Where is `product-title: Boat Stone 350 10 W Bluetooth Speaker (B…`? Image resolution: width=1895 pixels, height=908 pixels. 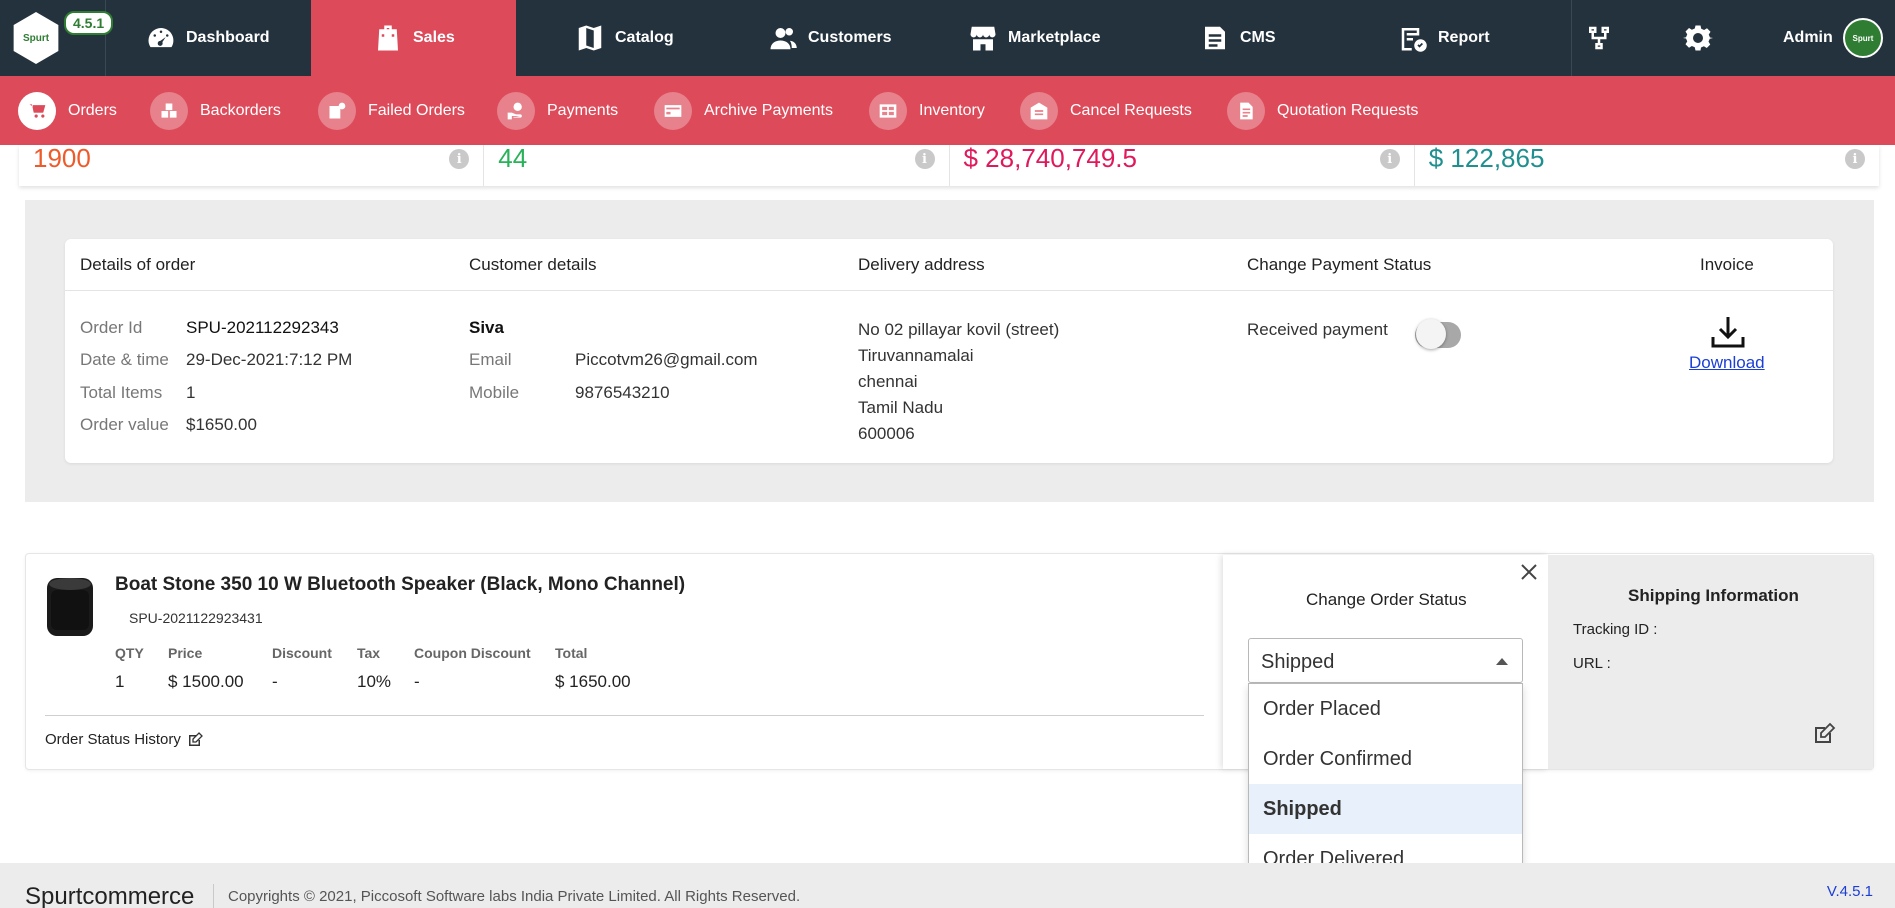 product-title: Boat Stone 350 10 W Bluetooth Speaker (B… is located at coordinates (400, 584).